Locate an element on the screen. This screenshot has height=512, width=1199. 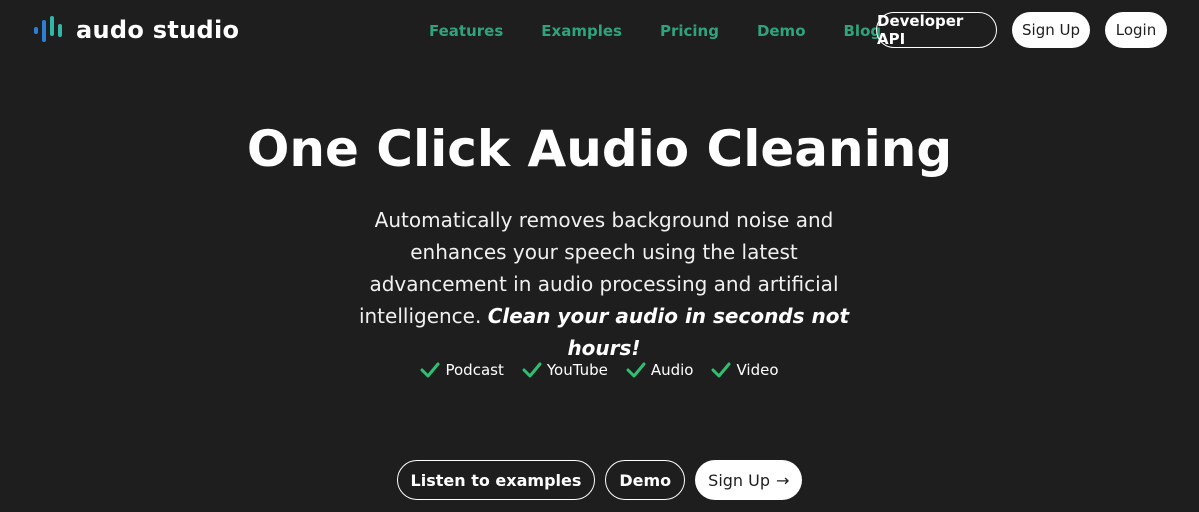
arrow-right-icon: → is located at coordinates (783, 480).